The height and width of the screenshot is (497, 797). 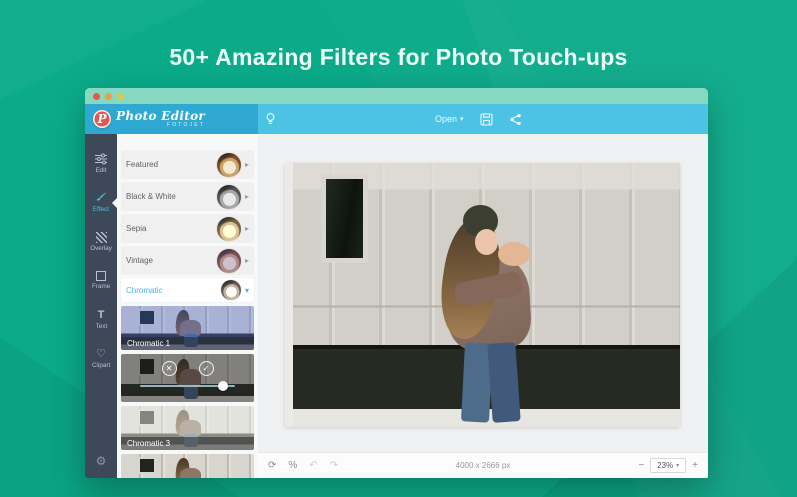 What do you see at coordinates (151, 196) in the screenshot?
I see `category-label: Black & White` at bounding box center [151, 196].